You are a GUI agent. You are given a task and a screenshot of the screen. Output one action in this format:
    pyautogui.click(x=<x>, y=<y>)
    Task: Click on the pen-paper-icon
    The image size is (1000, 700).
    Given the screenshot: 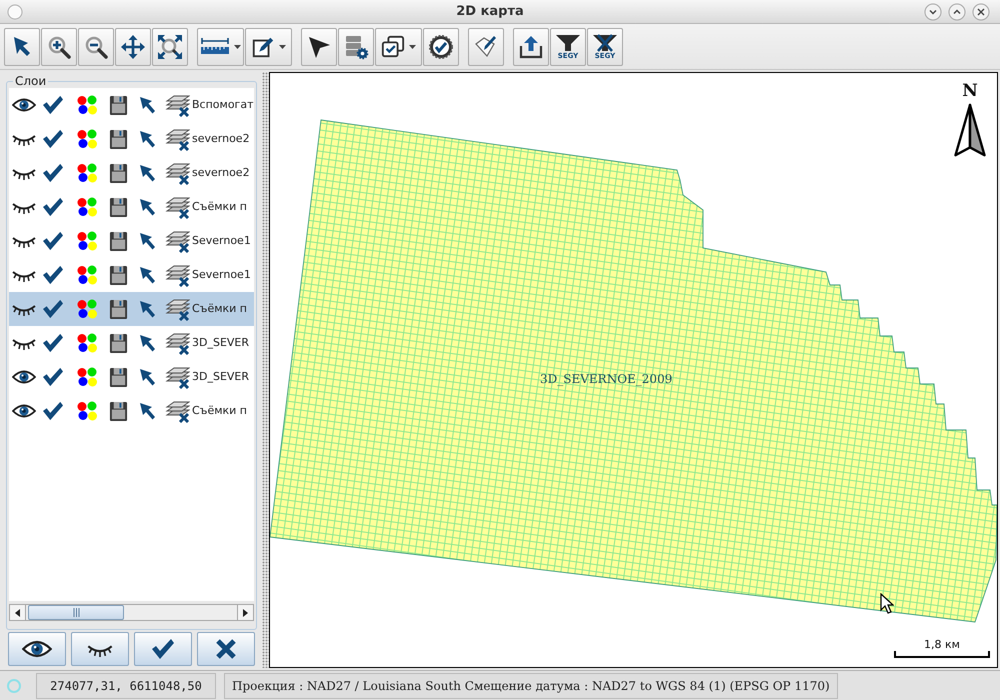 What is the action you would take?
    pyautogui.click(x=486, y=47)
    